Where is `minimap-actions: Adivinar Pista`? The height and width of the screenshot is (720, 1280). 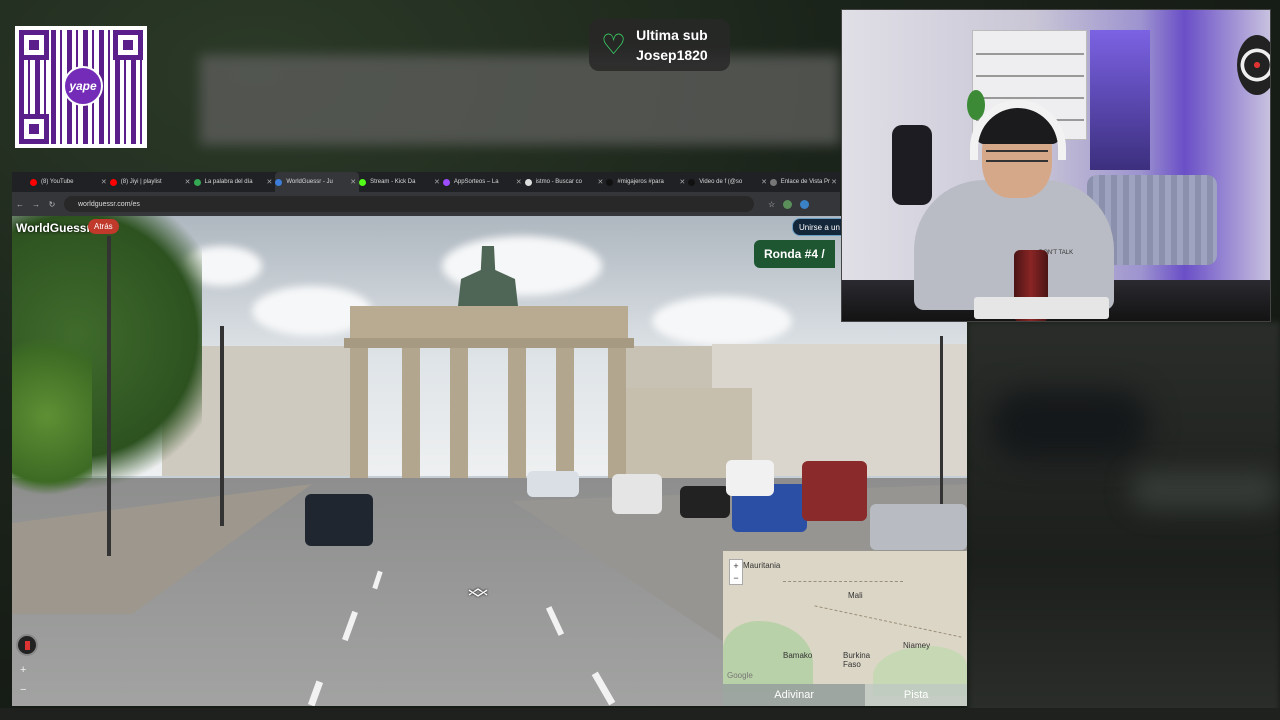
minimap-actions: Adivinar Pista is located at coordinates (845, 695).